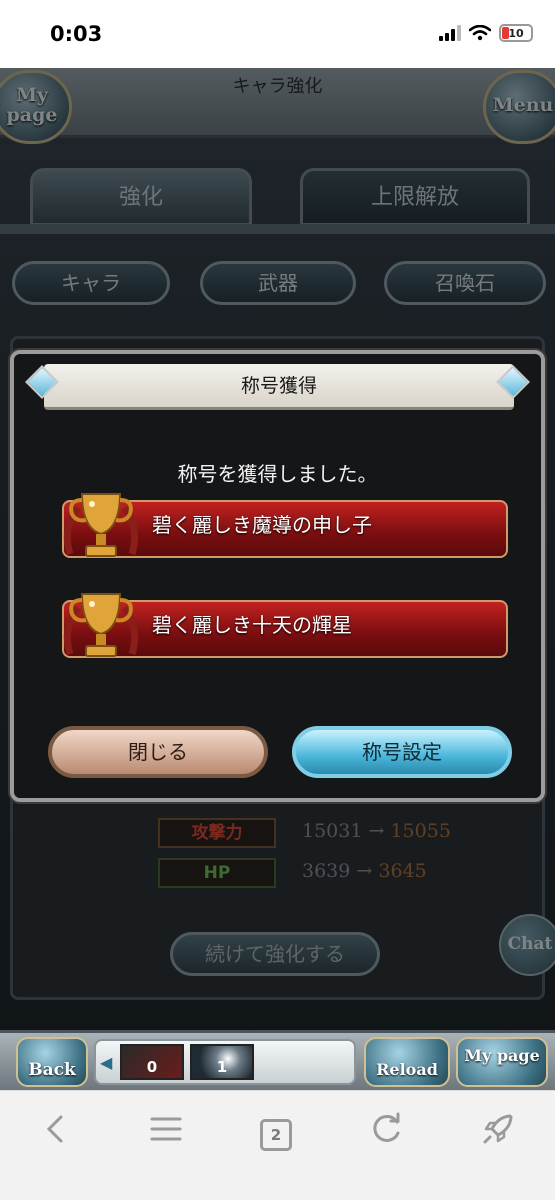 Image resolution: width=555 pixels, height=1200 pixels. I want to click on shortcut-bar: ◀ 0 1, so click(225, 1062).